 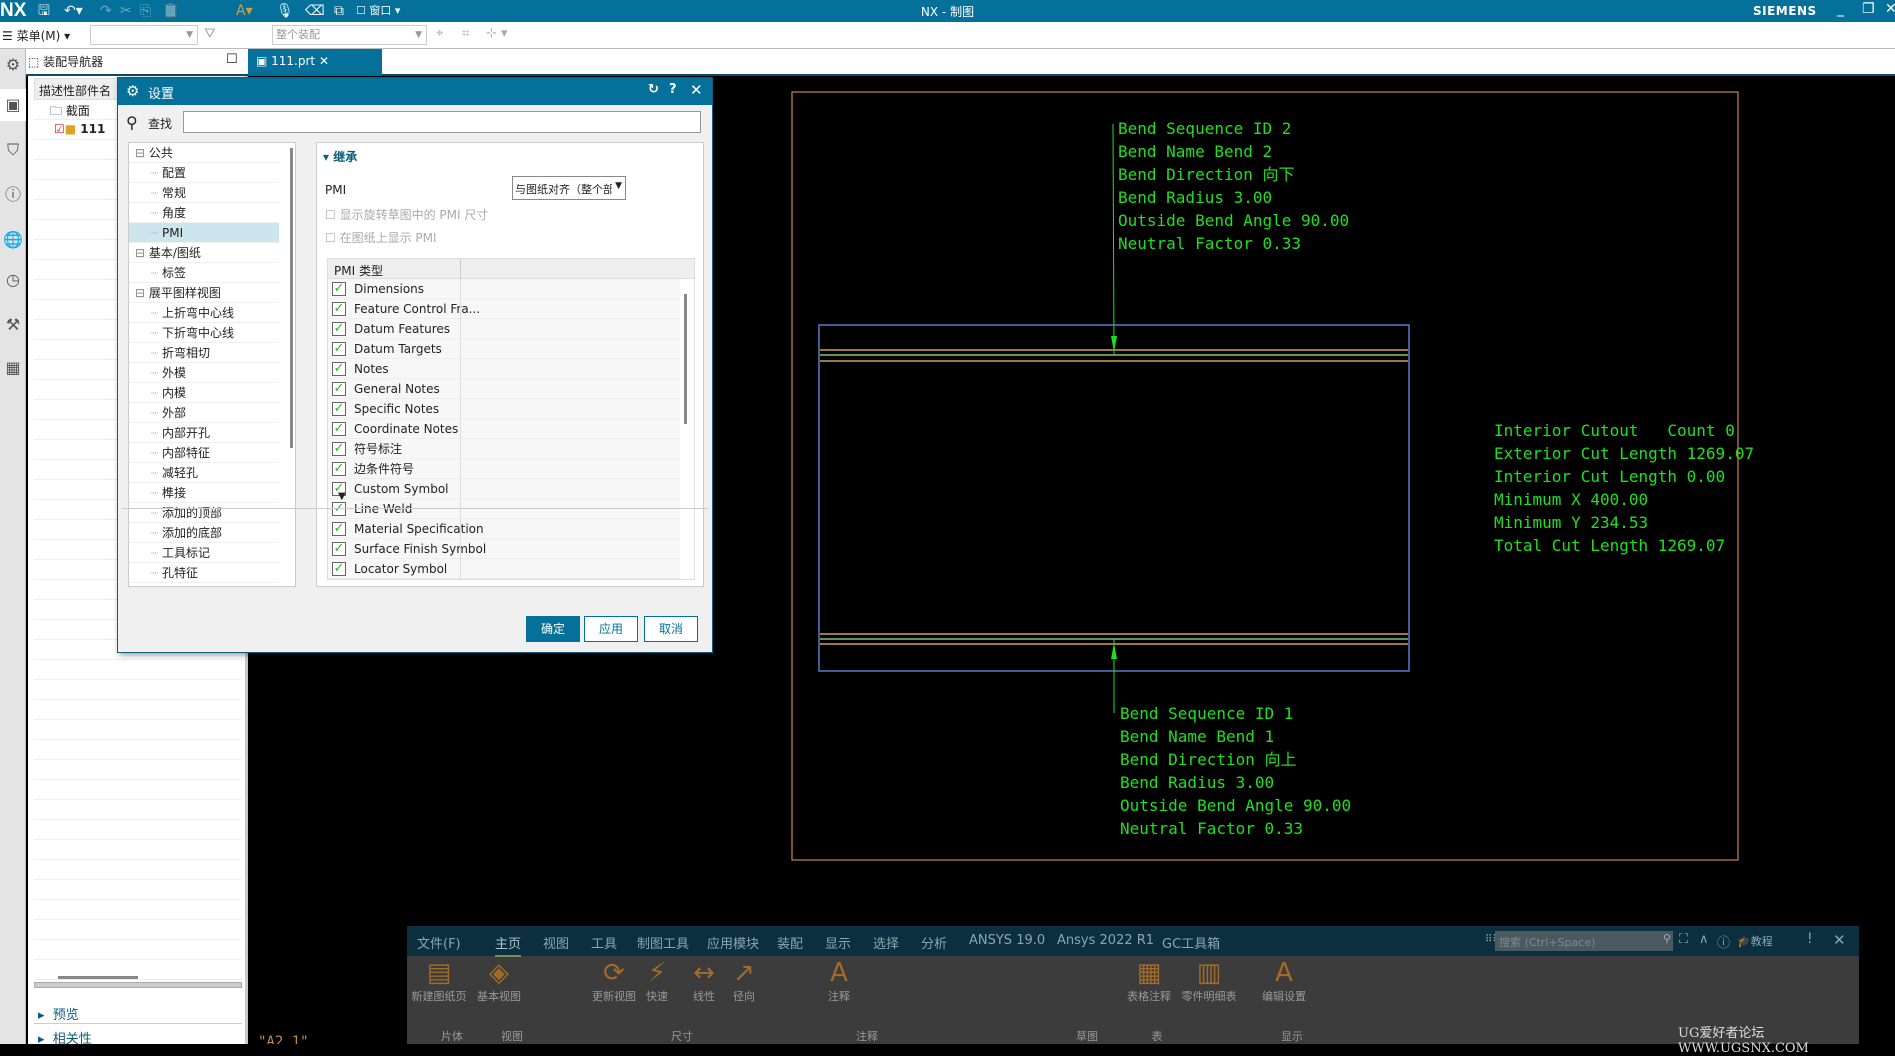 I want to click on ribbon-tab: 主页, so click(x=508, y=945).